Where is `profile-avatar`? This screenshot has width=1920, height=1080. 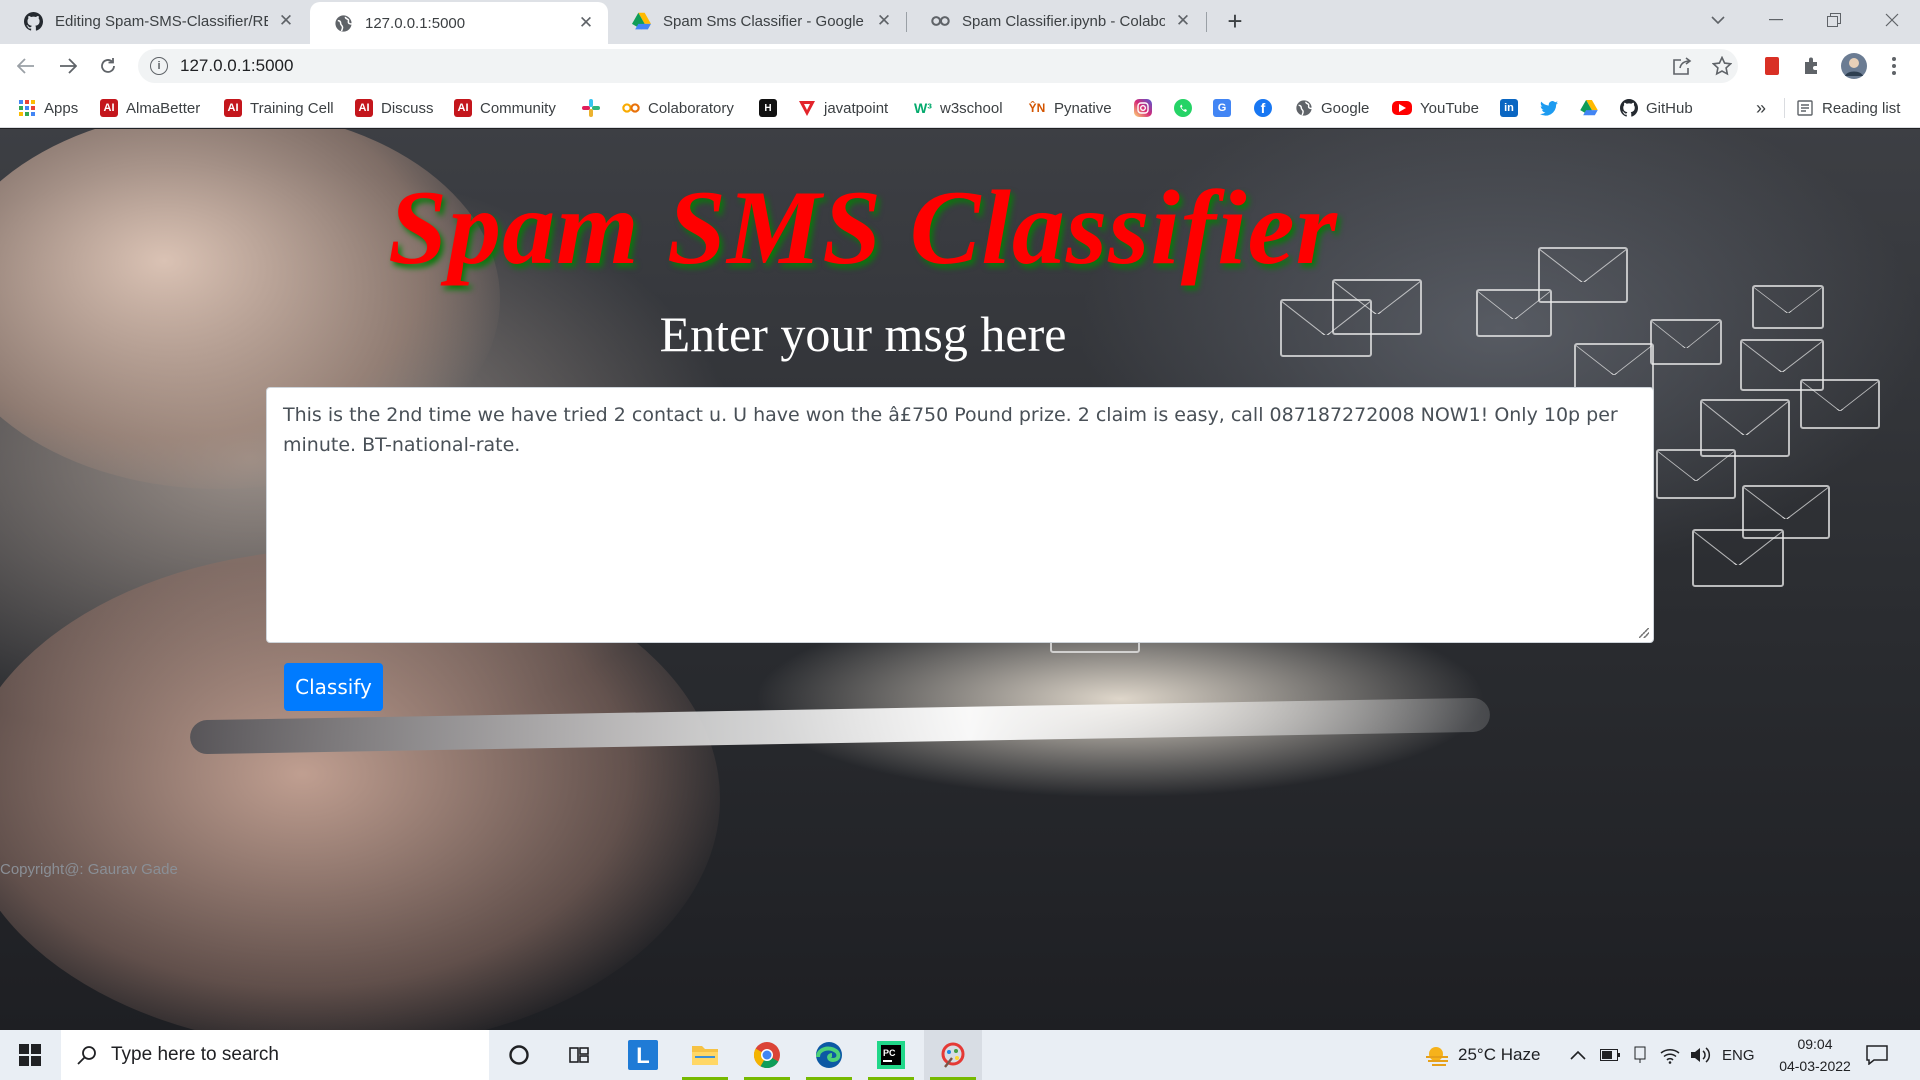 profile-avatar is located at coordinates (1854, 66).